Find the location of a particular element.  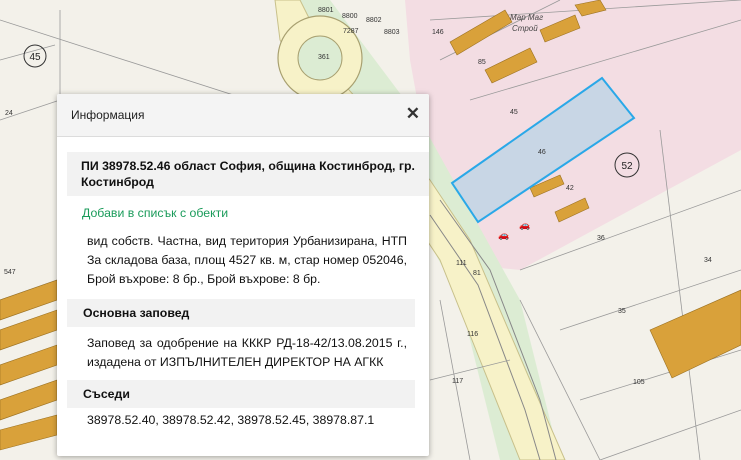

map-label: 81 is located at coordinates (477, 273).